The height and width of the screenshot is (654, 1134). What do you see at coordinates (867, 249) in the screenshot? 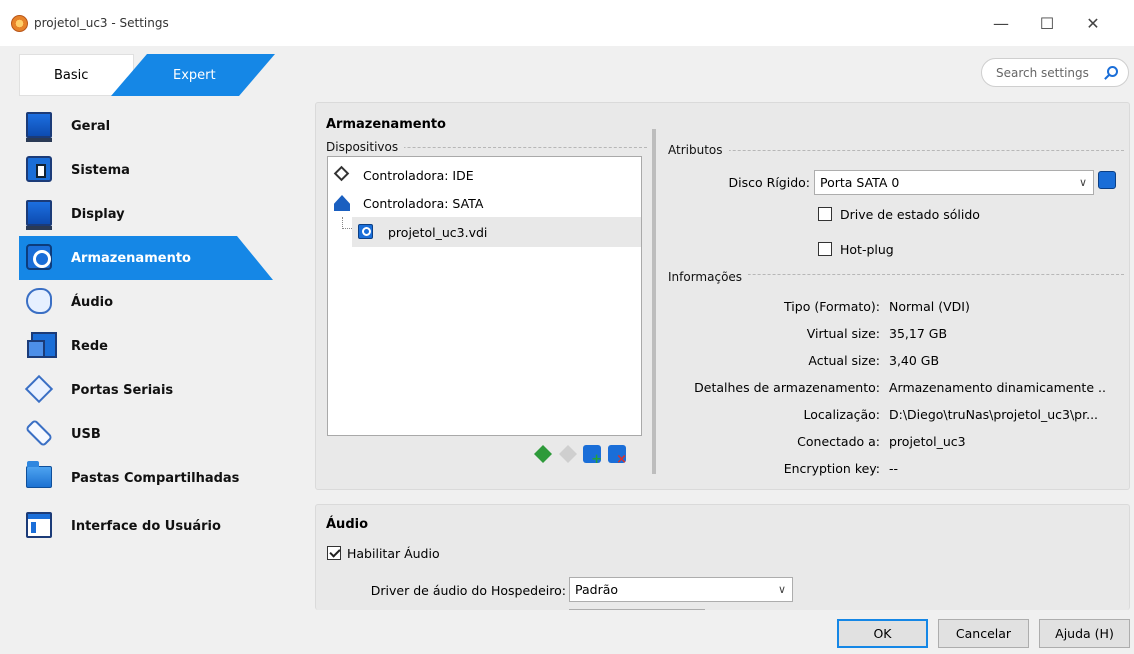
I see `hotplug-label: Hot-plug` at bounding box center [867, 249].